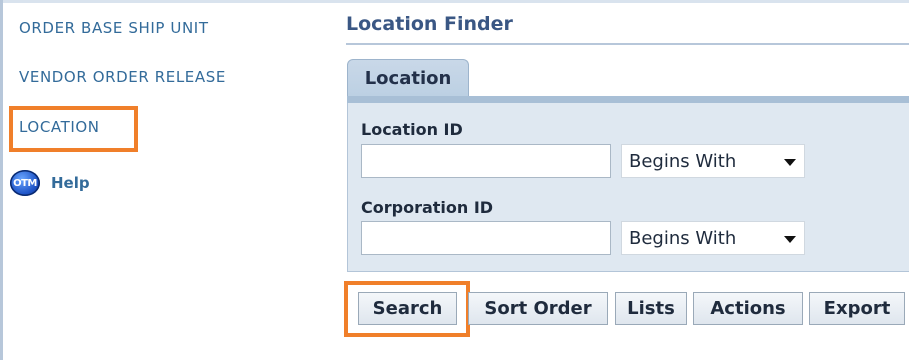  What do you see at coordinates (538, 308) in the screenshot?
I see `sort-order-button: Sort Order` at bounding box center [538, 308].